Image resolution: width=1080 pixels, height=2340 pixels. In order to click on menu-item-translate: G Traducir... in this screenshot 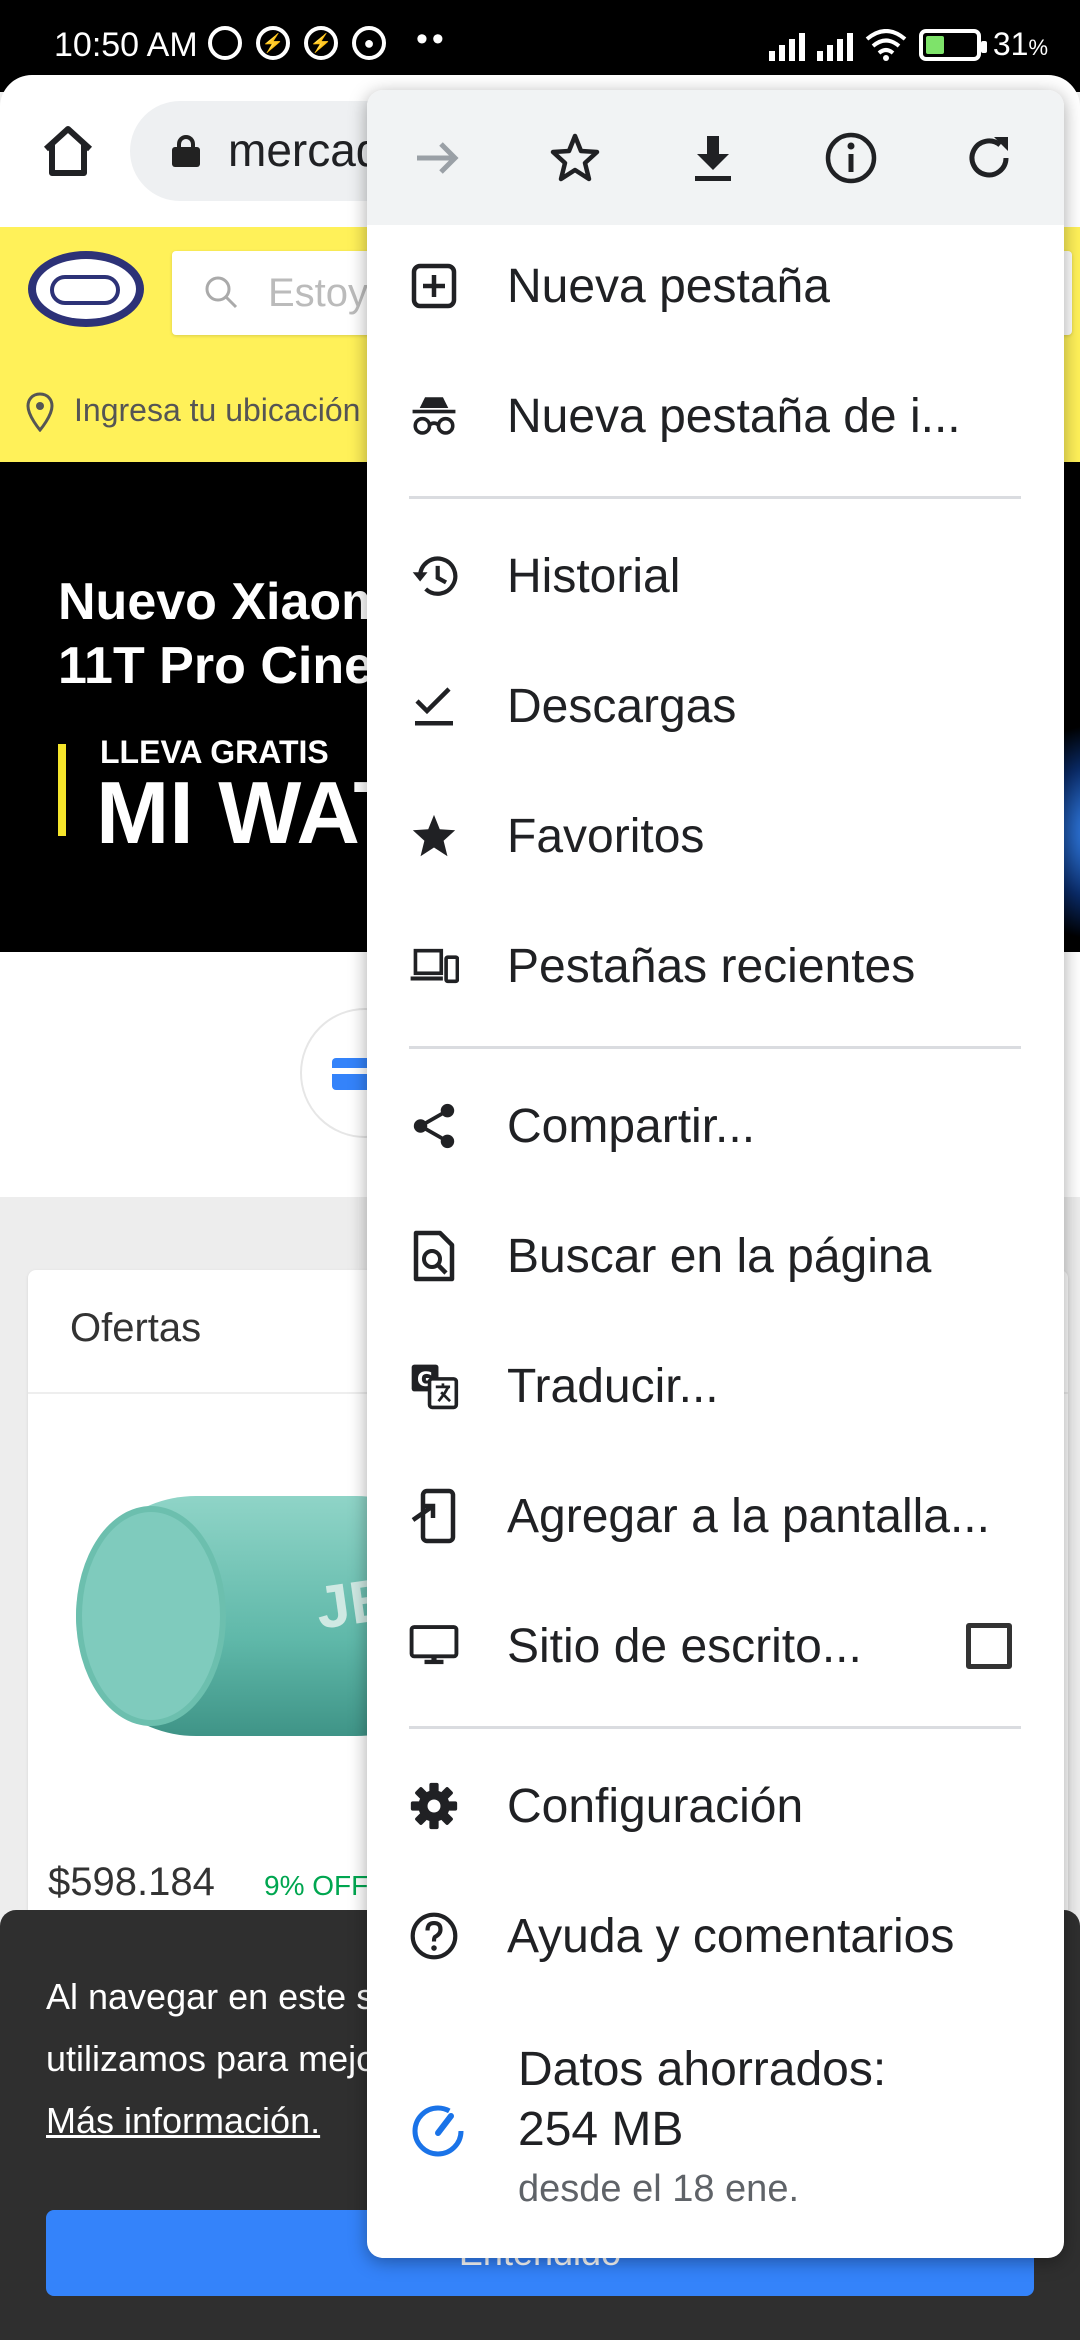, I will do `click(715, 1385)`.